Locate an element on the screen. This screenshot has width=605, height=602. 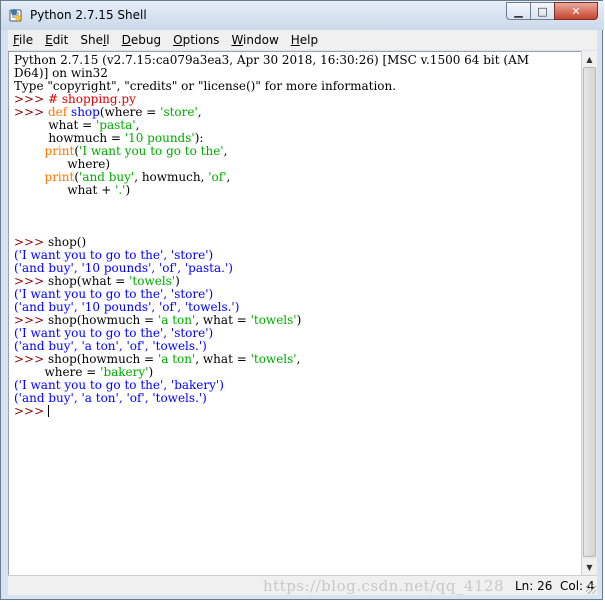
close-icon: ✕ is located at coordinates (576, 11).